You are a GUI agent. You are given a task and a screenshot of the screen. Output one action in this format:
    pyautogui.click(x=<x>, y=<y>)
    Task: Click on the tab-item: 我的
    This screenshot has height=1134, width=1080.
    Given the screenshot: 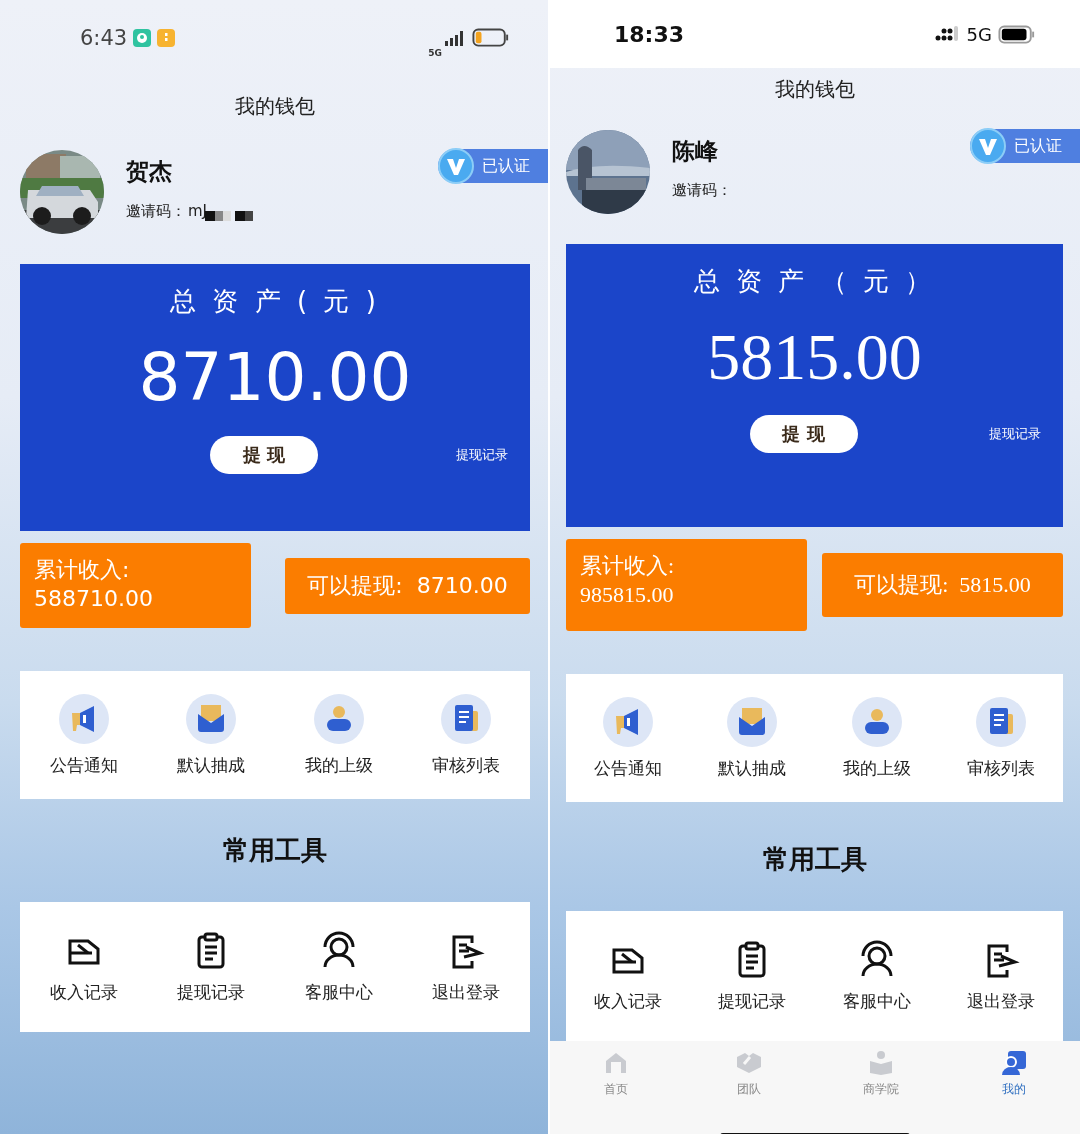 What is the action you would take?
    pyautogui.click(x=1013, y=1073)
    